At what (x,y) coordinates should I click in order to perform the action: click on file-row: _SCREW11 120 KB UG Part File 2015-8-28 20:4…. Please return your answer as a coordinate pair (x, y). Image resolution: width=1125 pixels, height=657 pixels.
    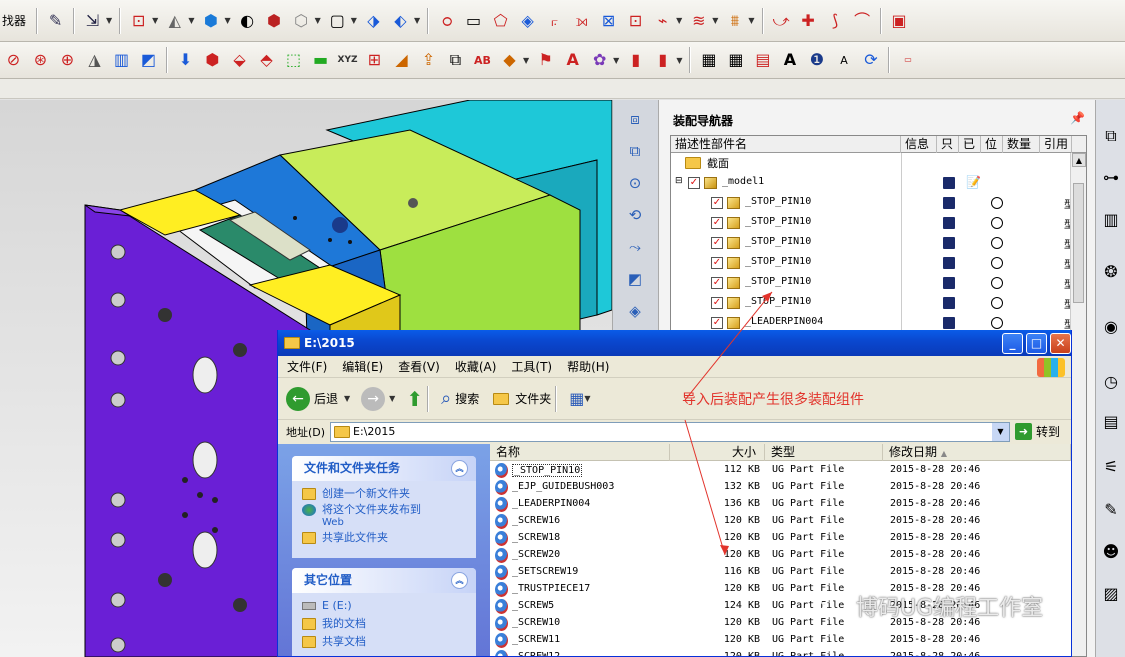
    Looking at the image, I should click on (780, 640).